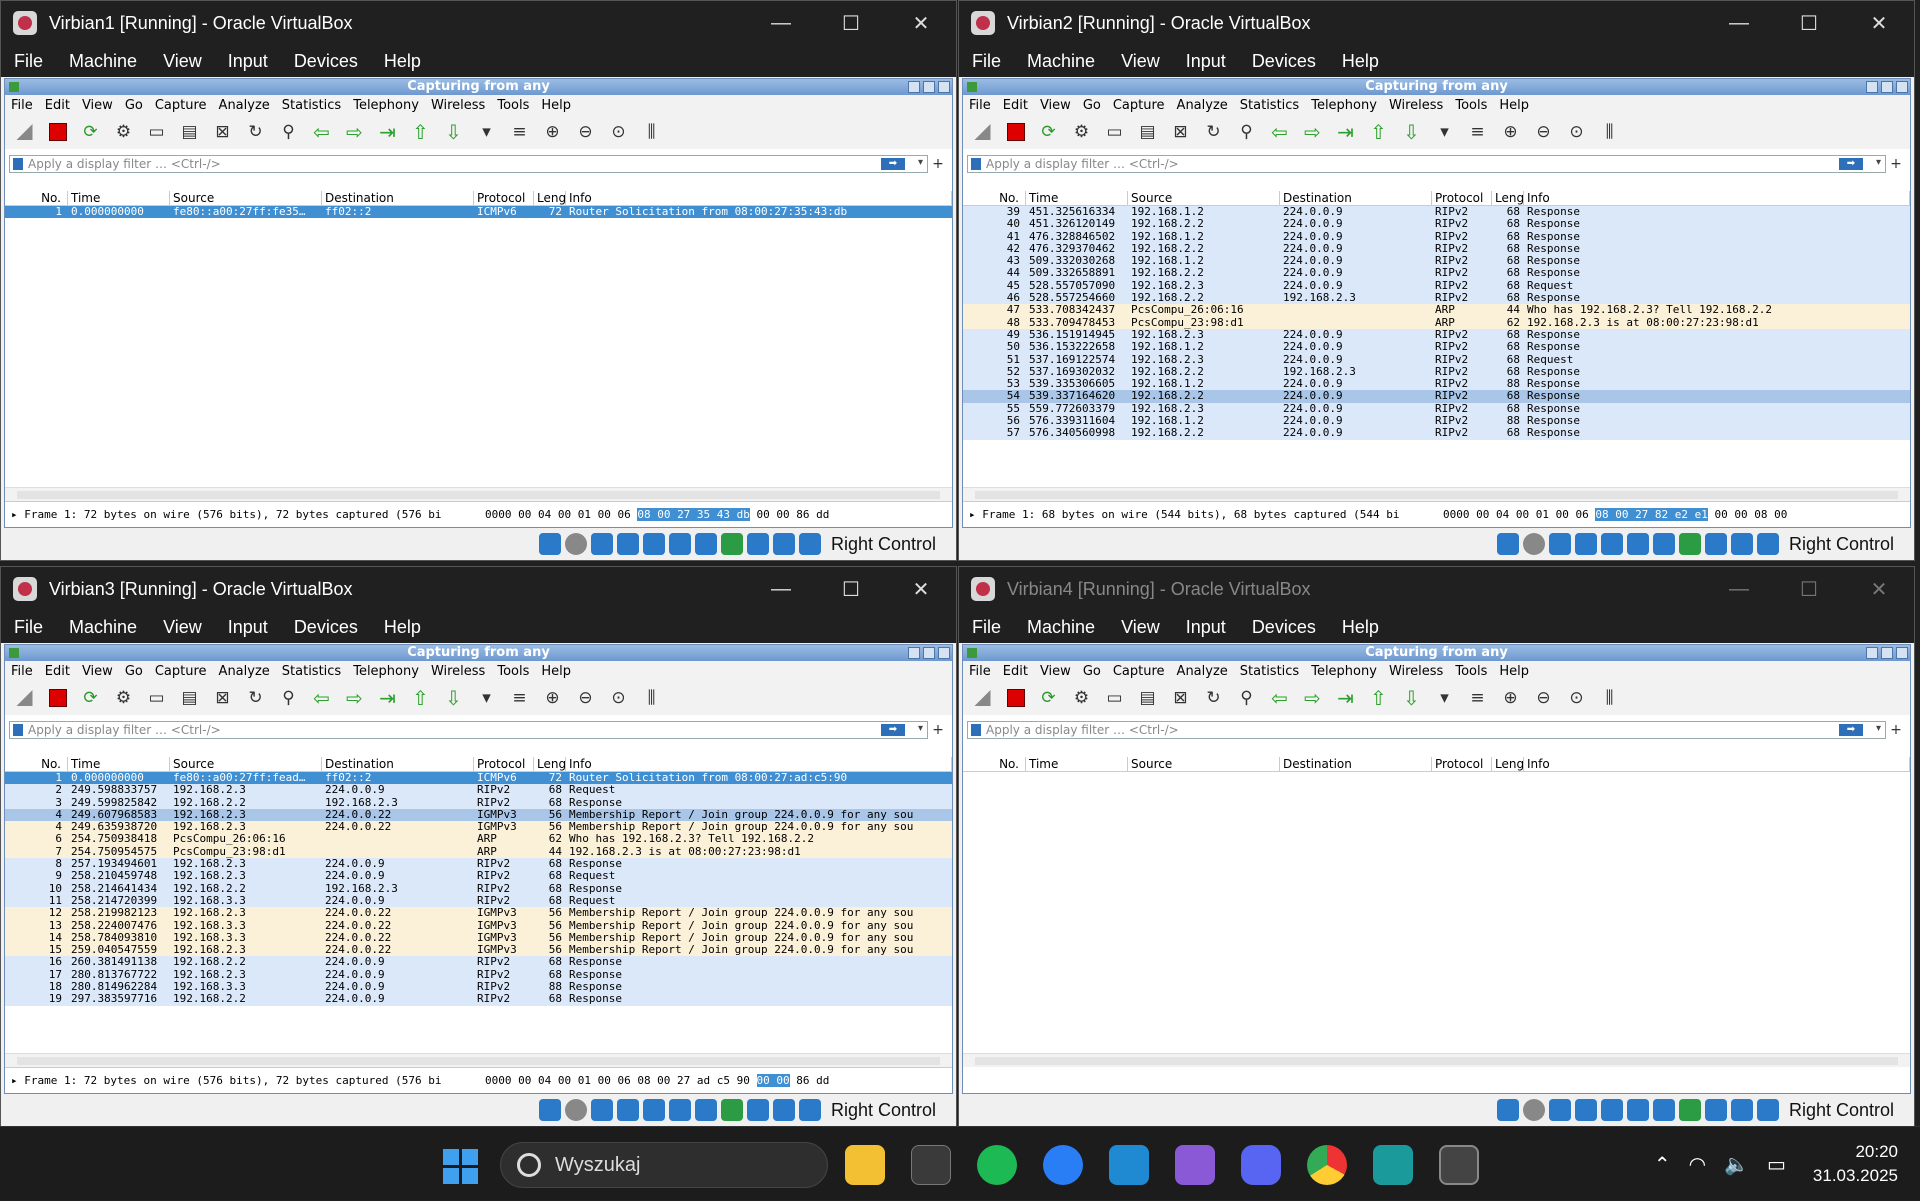  Describe the element at coordinates (893, 164) in the screenshot. I see `apply-filter-arrow-icon: ➡` at that location.